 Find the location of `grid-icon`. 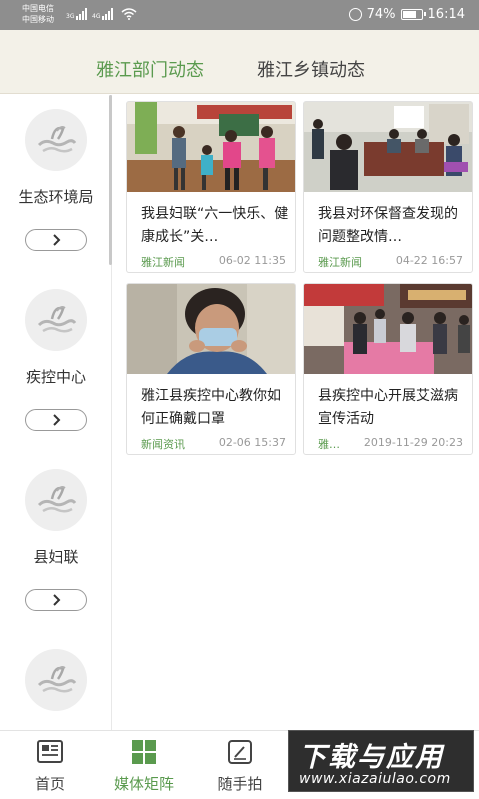

grid-icon is located at coordinates (144, 752).